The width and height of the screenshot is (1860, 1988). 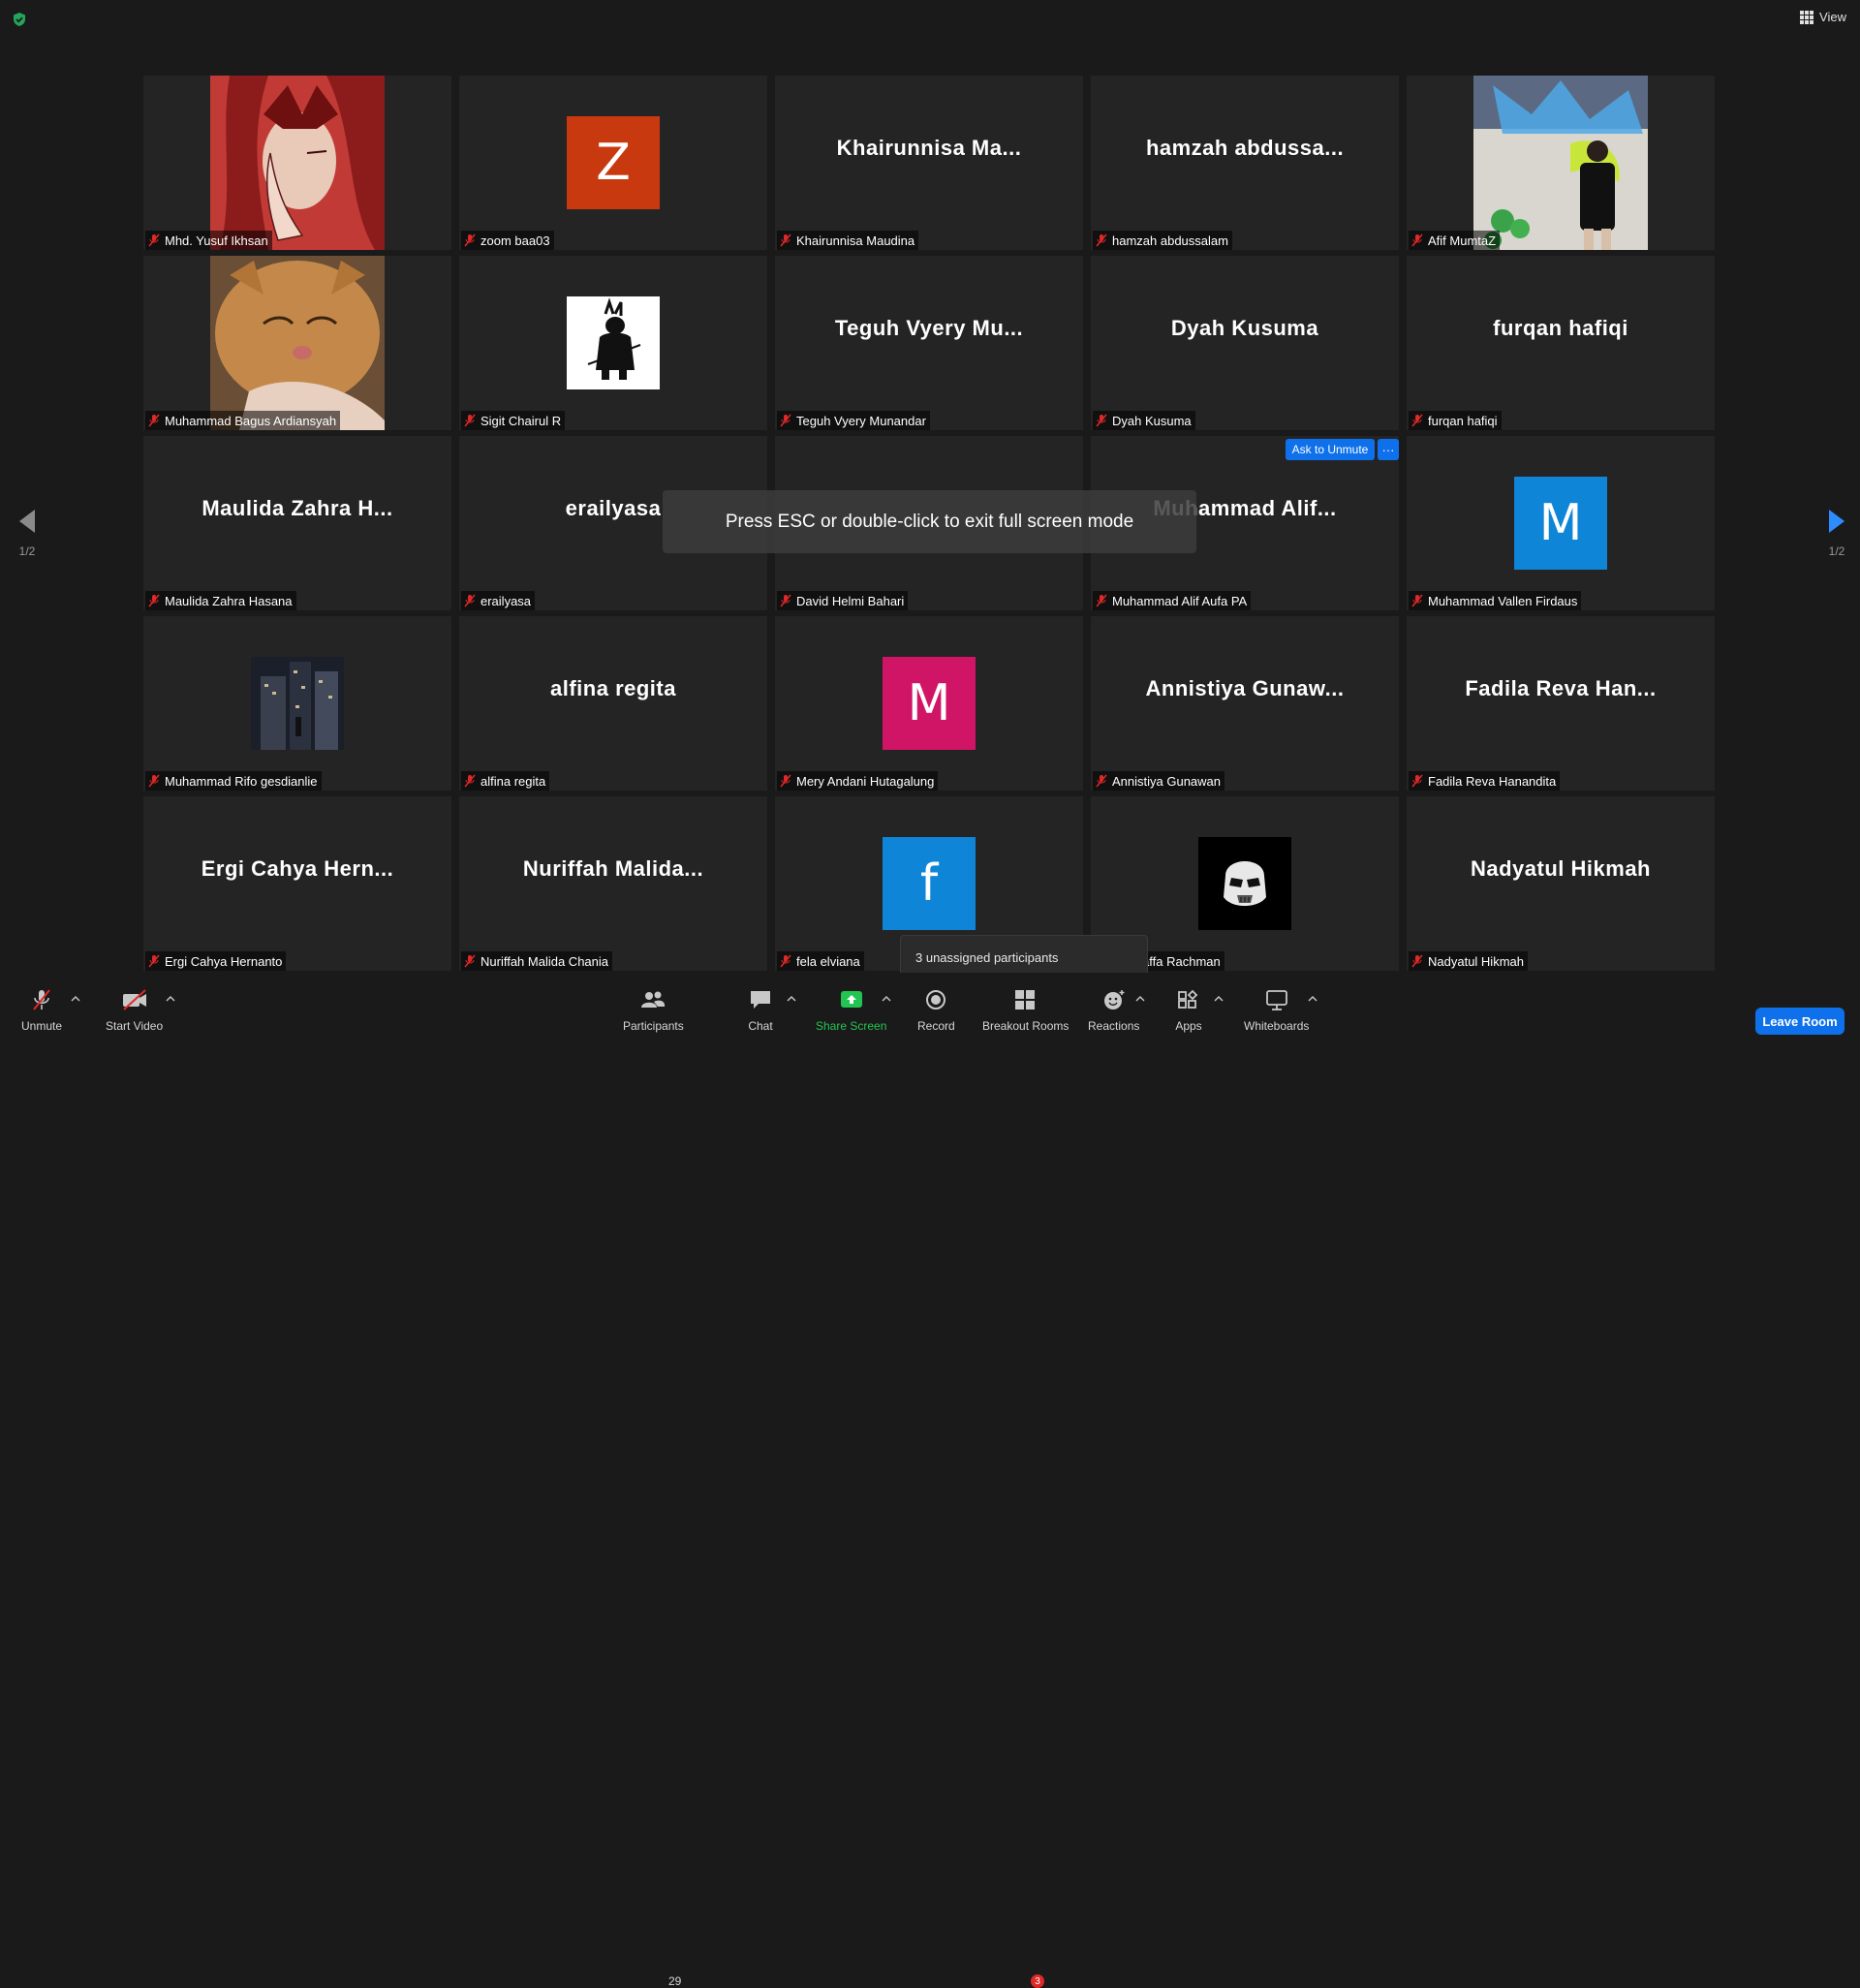 I want to click on video-tile: Khairunnisa Ma... Khairunnisa Maudina, so click(x=929, y=163).